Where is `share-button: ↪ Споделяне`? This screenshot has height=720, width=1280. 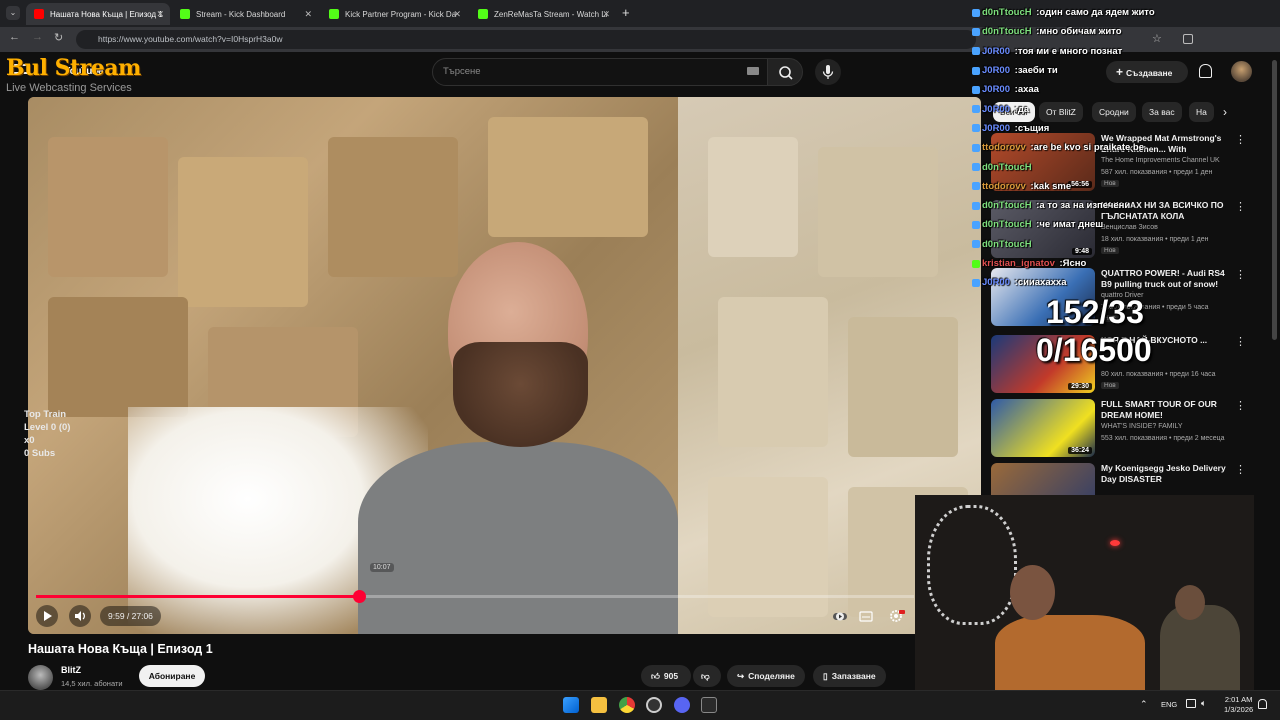
share-button: ↪ Споделяне is located at coordinates (766, 676).